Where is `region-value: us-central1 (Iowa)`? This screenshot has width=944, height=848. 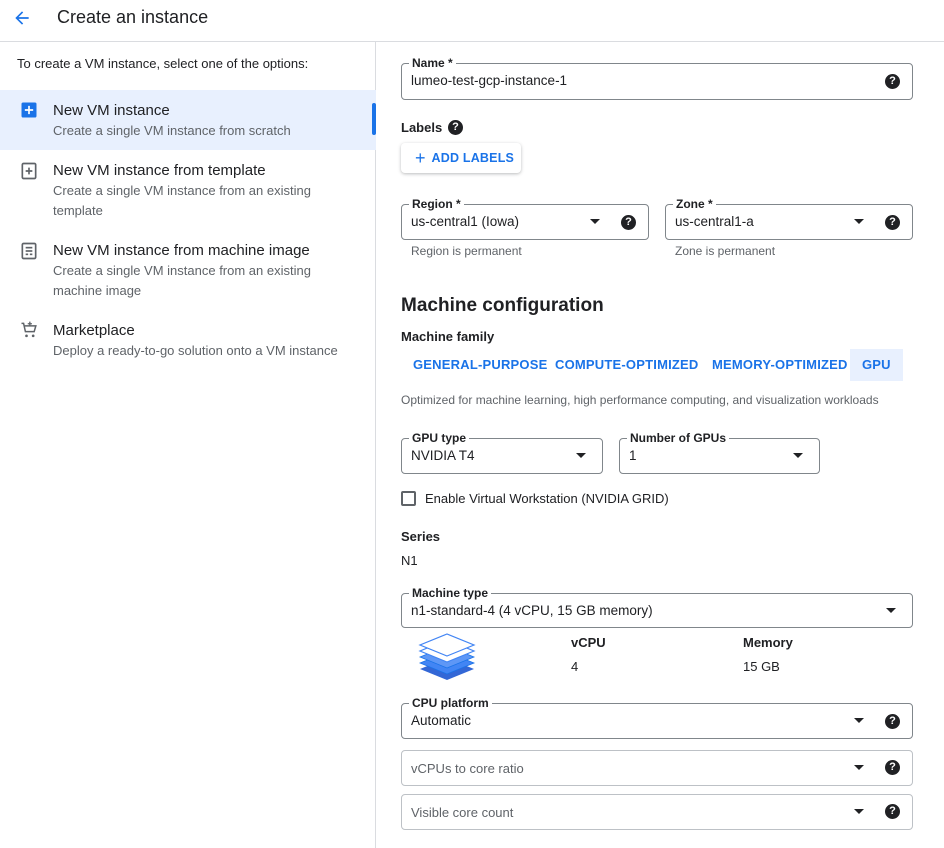
region-value: us-central1 (Iowa) is located at coordinates (465, 221).